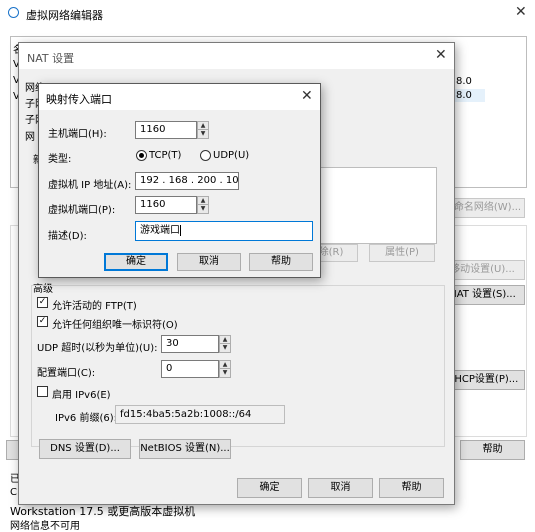 This screenshot has height=532, width=535. I want to click on nat-left-fragment: 网, so click(30, 137).